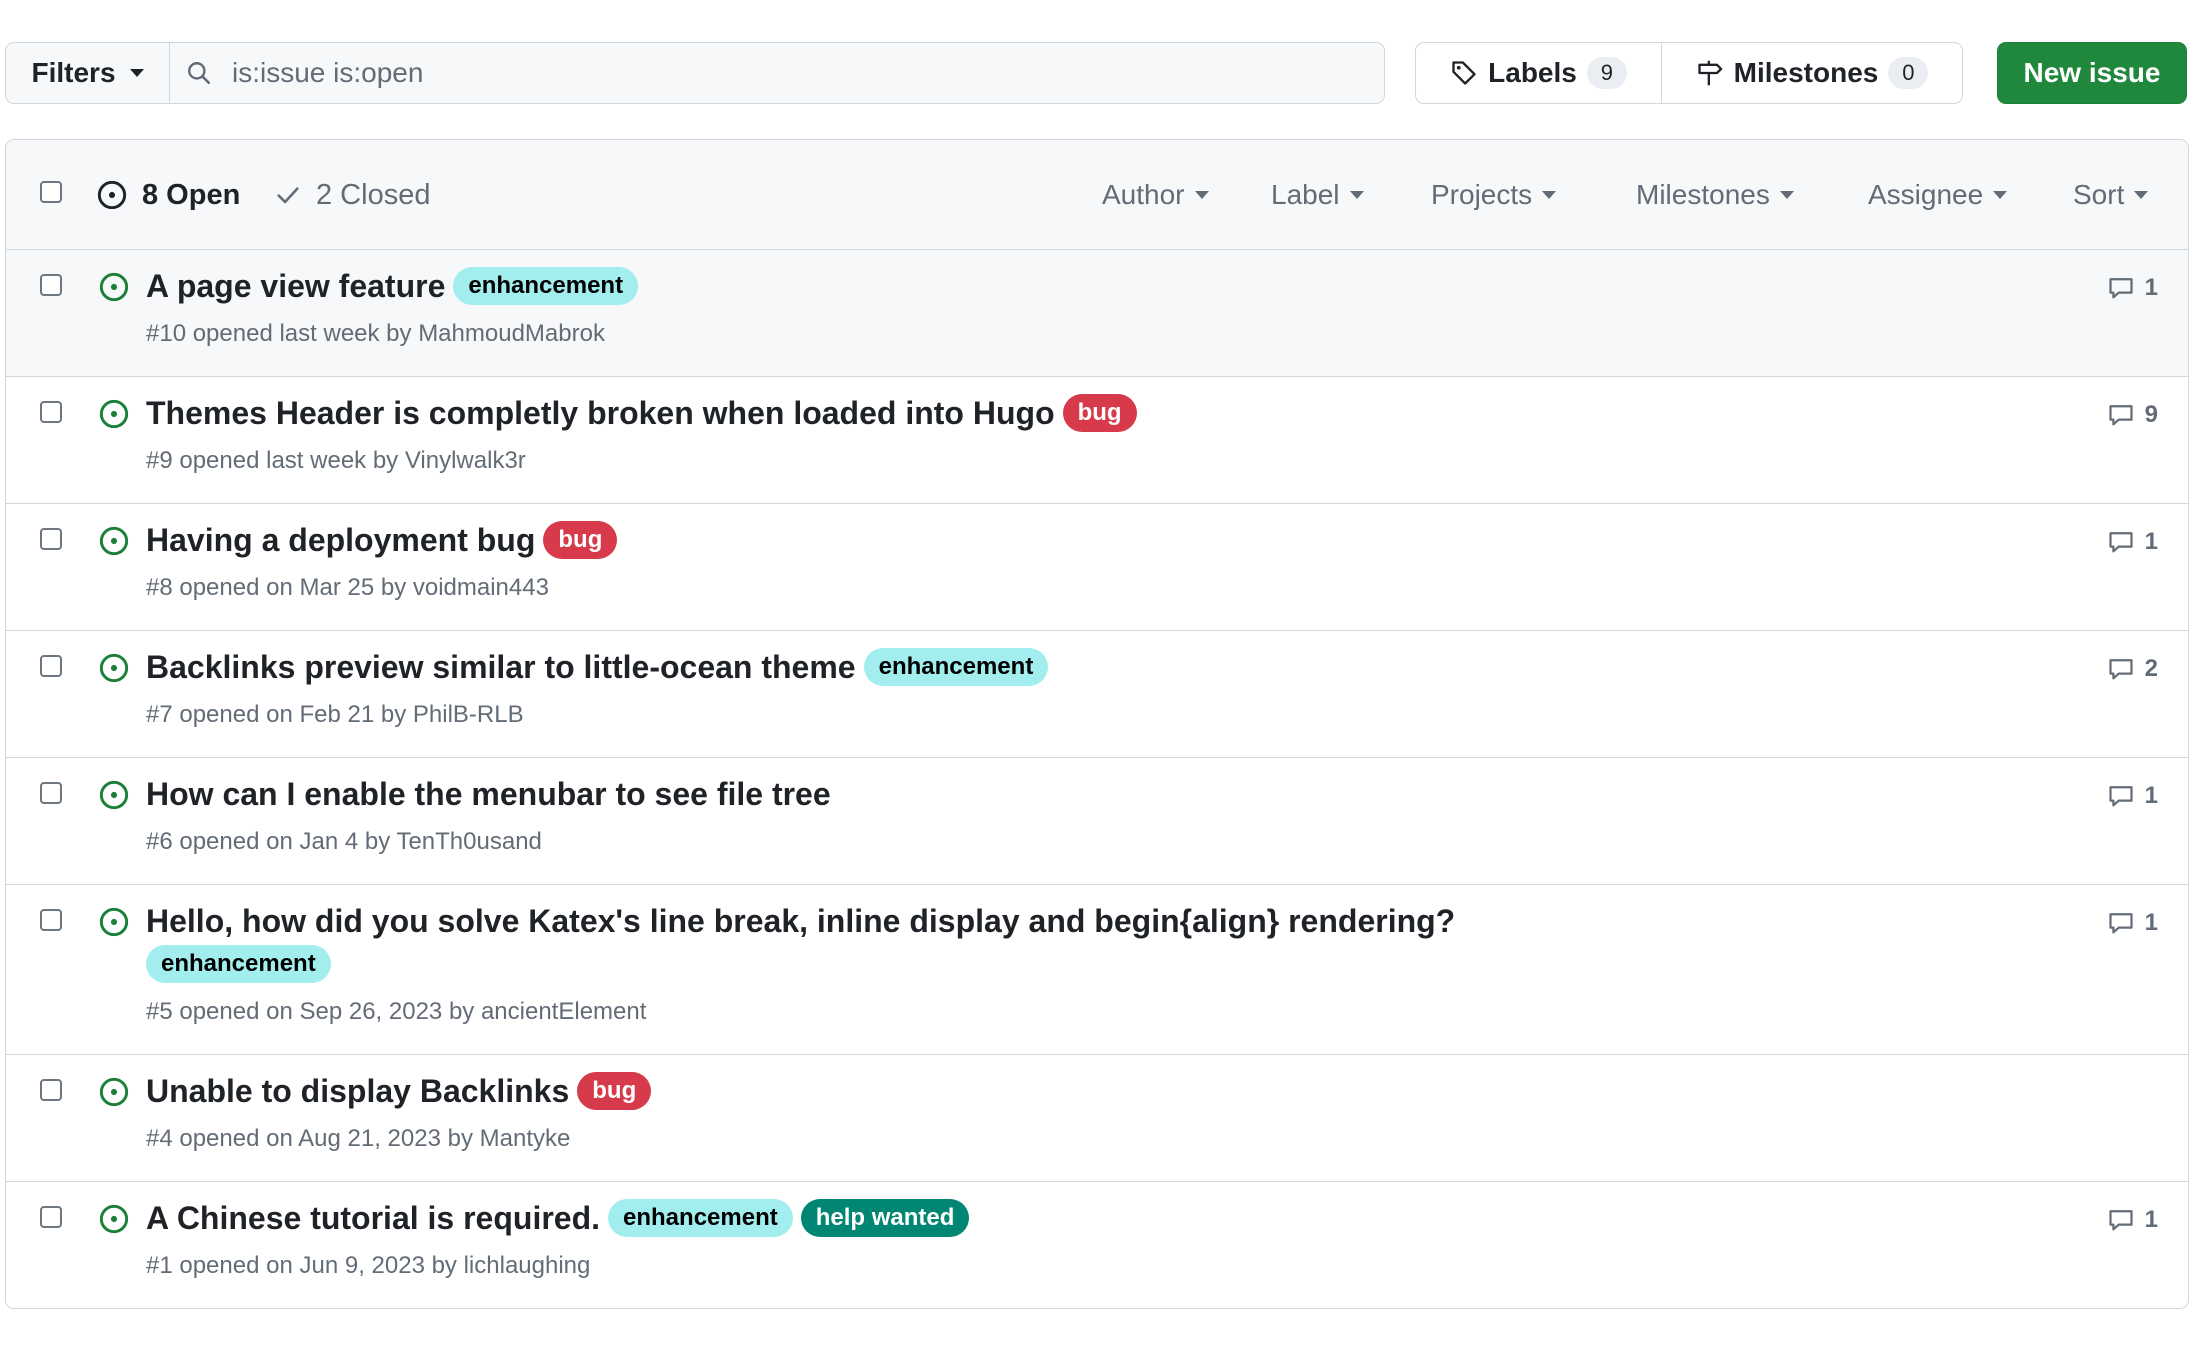 The height and width of the screenshot is (1350, 2194). I want to click on issue-title: Having a deployment bug, so click(340, 540).